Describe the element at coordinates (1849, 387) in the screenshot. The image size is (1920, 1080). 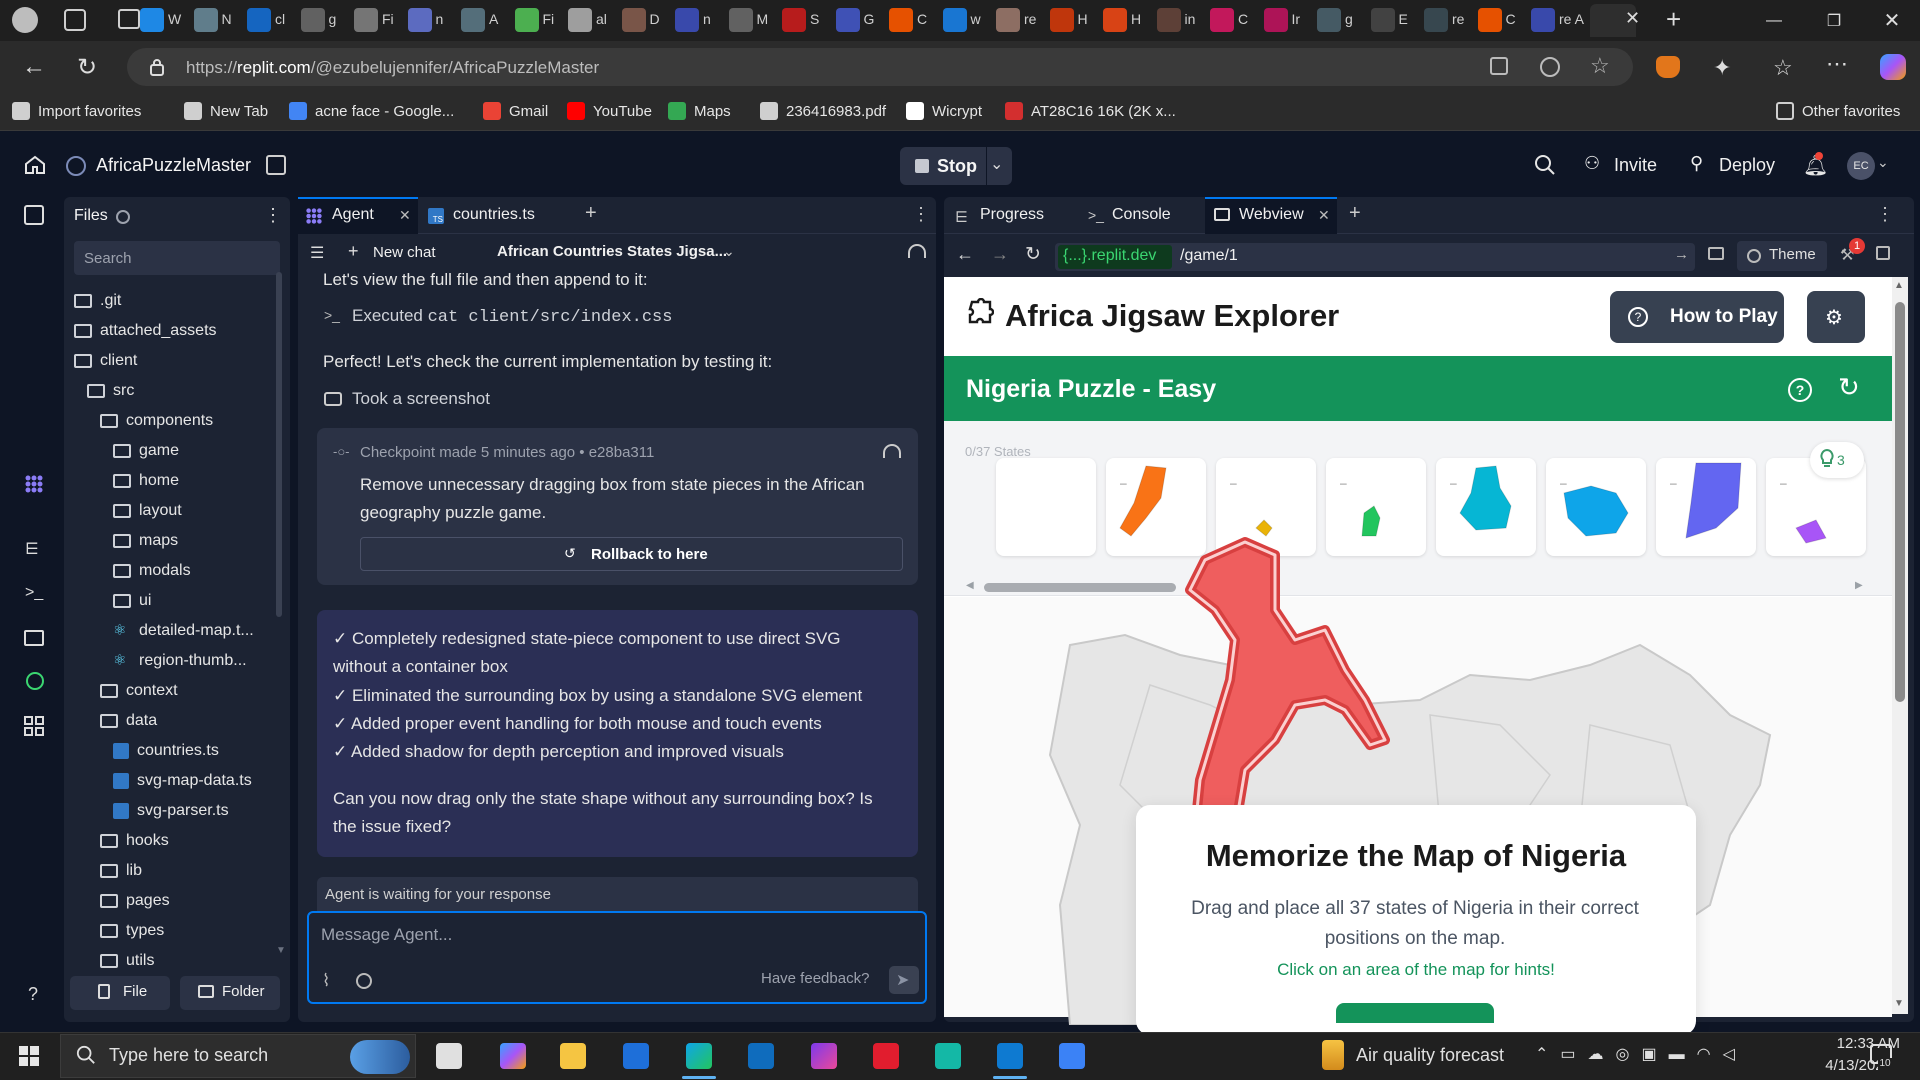
I see `restart-icon: ↻` at that location.